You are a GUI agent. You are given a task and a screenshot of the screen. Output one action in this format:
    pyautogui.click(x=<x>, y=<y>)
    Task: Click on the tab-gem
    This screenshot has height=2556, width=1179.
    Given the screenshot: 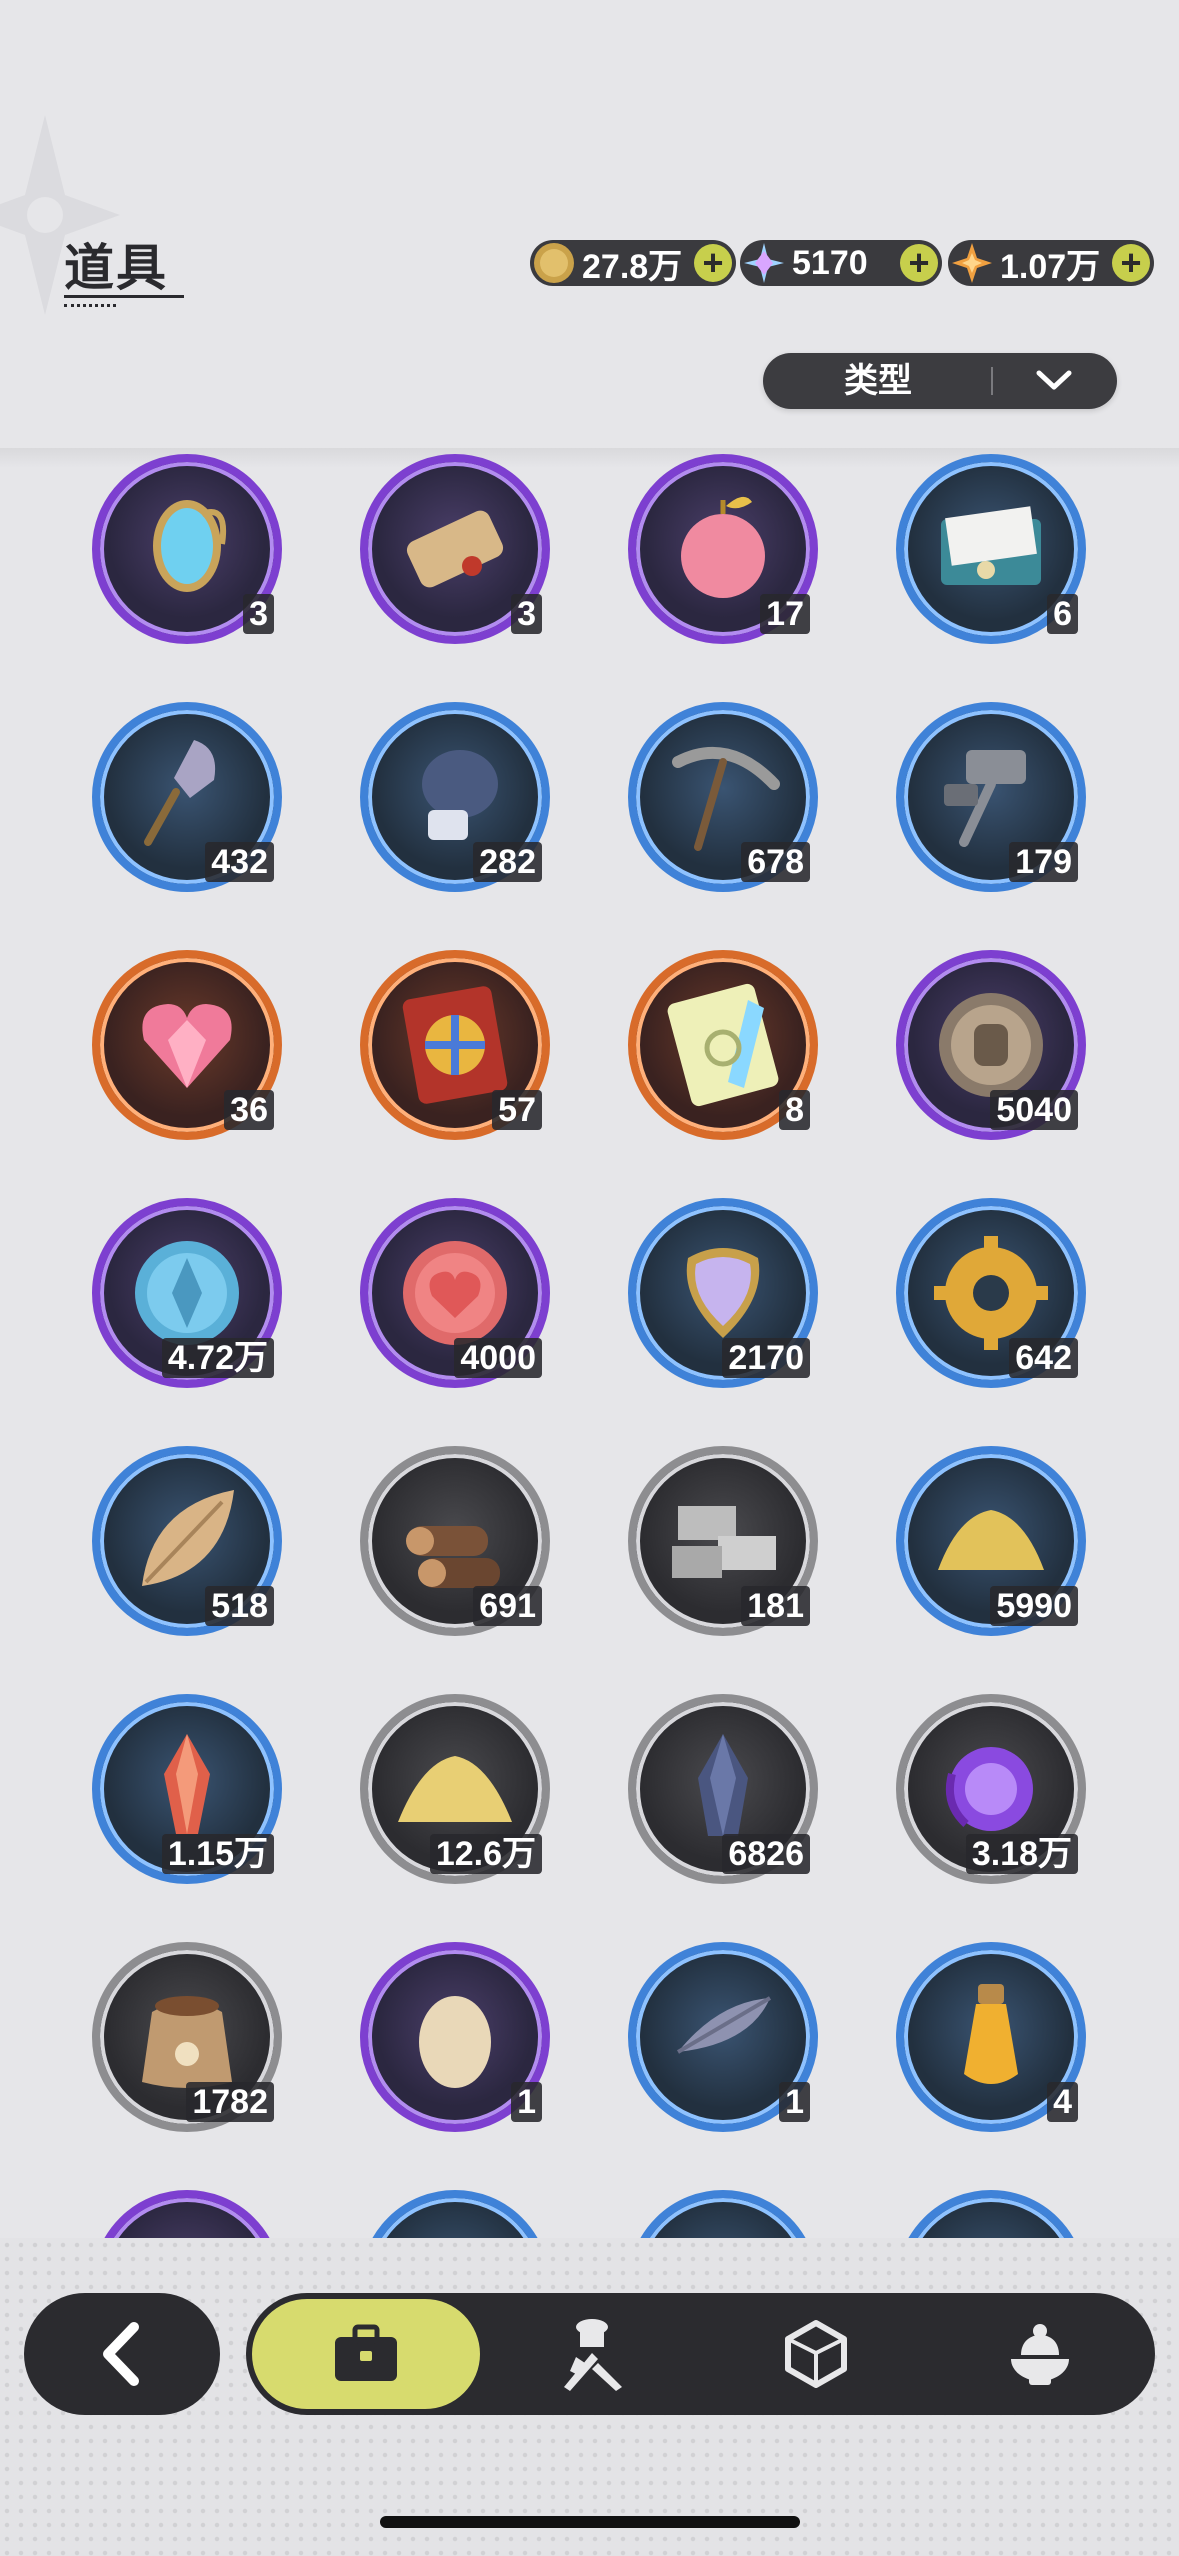 What is the action you would take?
    pyautogui.click(x=816, y=2354)
    